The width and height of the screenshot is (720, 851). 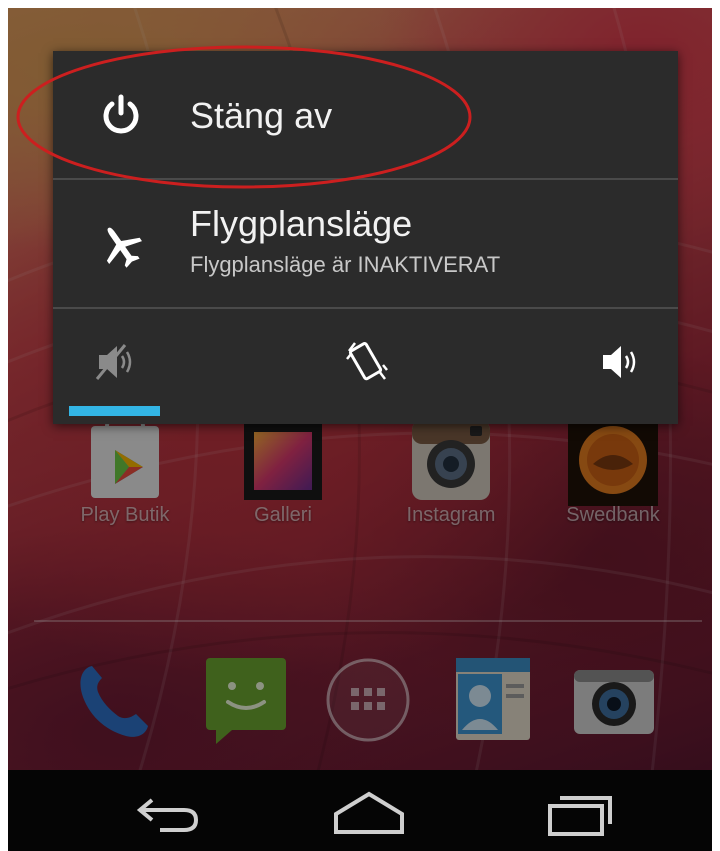 I want to click on power-icon, so click(x=121, y=114).